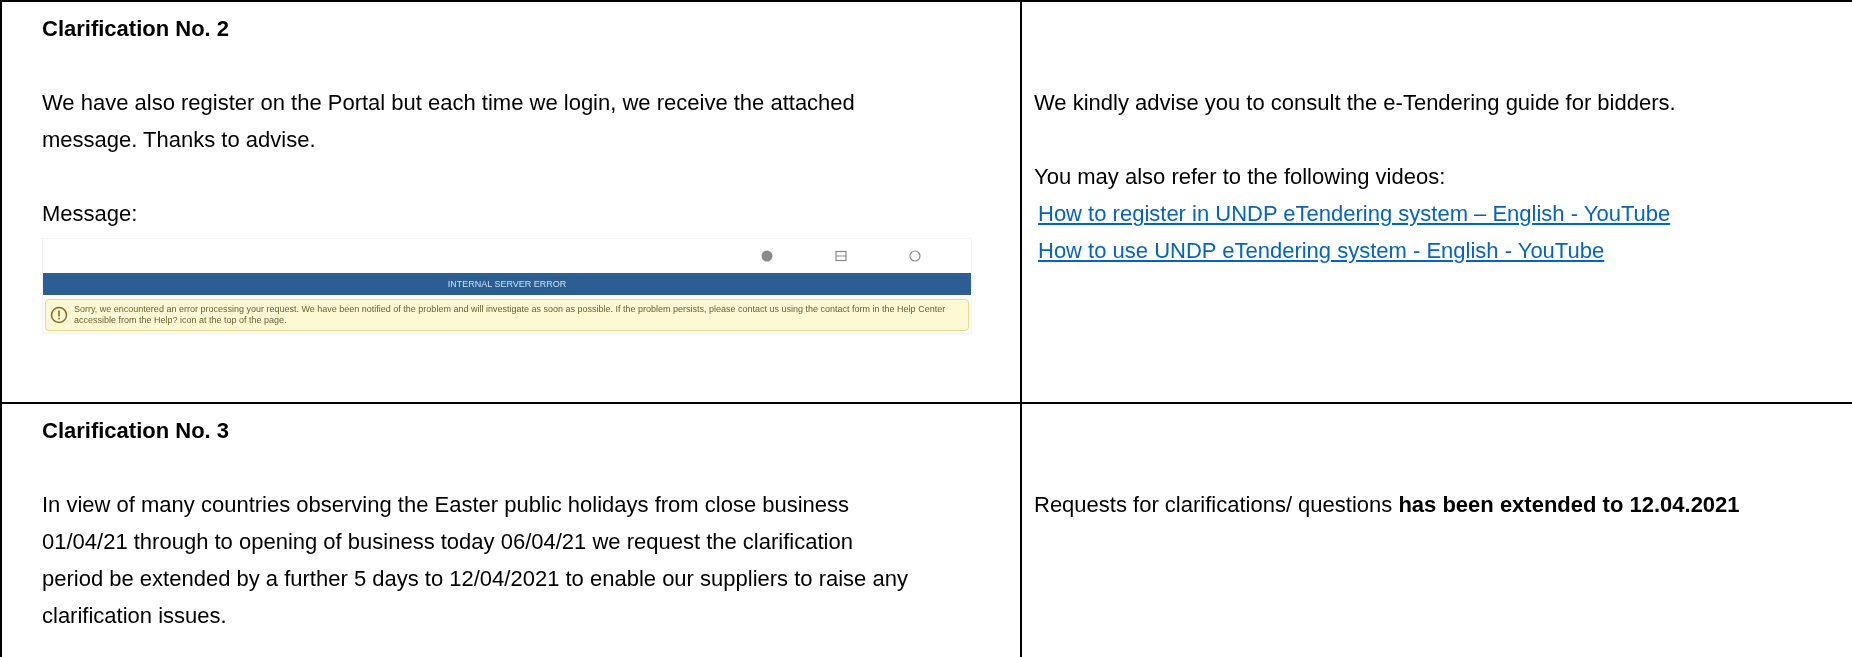 Image resolution: width=1852 pixels, height=657 pixels. What do you see at coordinates (1321, 250) in the screenshot?
I see `video-link: How to use UNDP eTendering system - English - YouTube` at bounding box center [1321, 250].